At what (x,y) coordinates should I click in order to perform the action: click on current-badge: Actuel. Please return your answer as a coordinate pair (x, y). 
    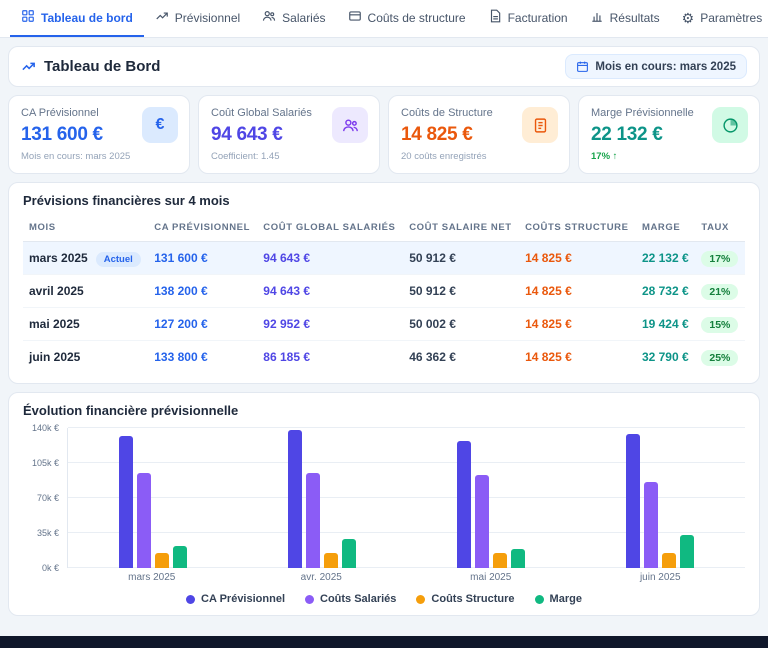
    Looking at the image, I should click on (118, 259).